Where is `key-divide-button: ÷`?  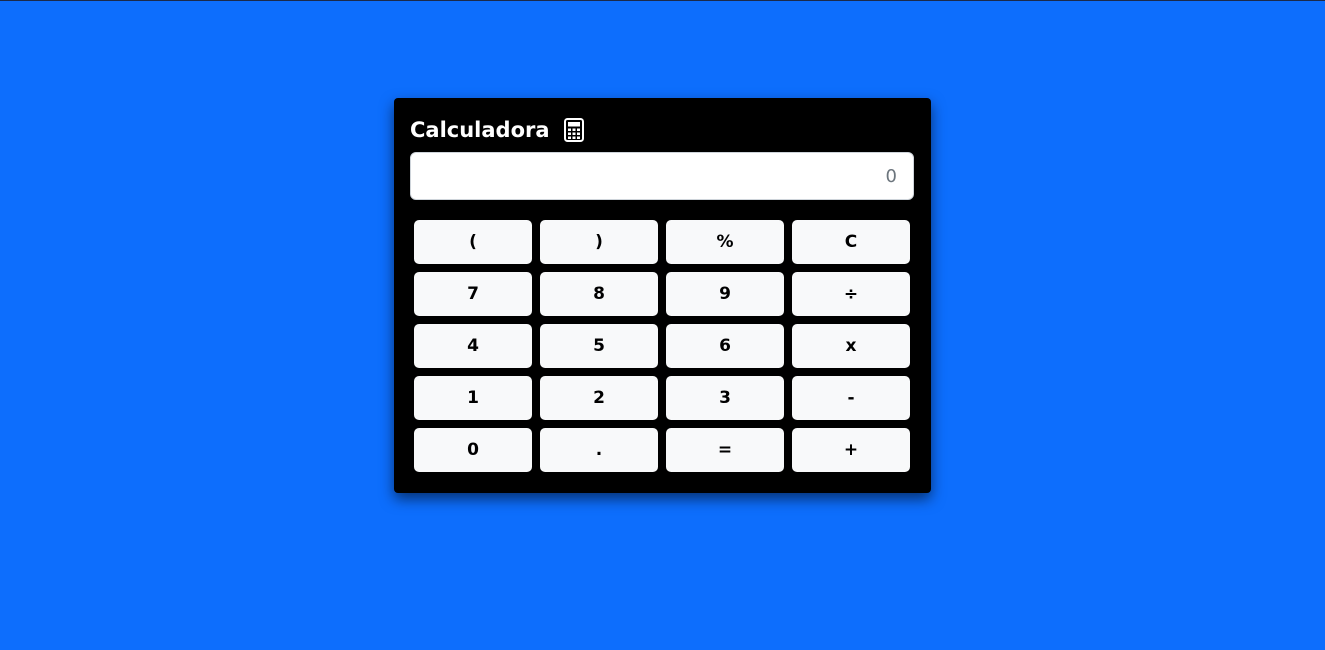
key-divide-button: ÷ is located at coordinates (851, 294).